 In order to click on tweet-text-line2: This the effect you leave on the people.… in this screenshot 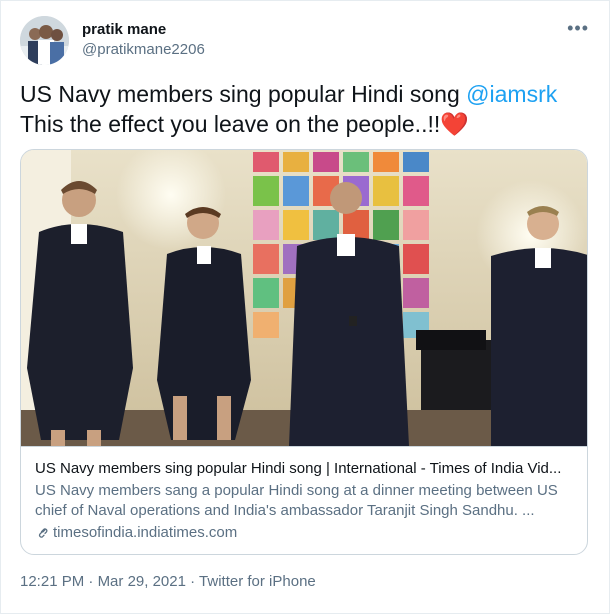, I will do `click(230, 124)`.